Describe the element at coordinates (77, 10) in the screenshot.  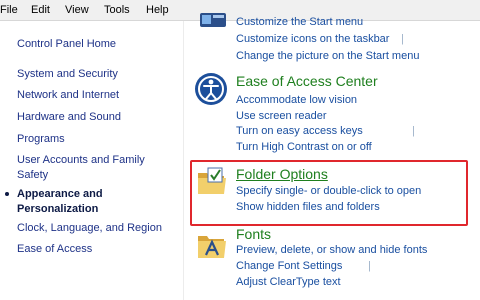
I see `menu-view: View` at that location.